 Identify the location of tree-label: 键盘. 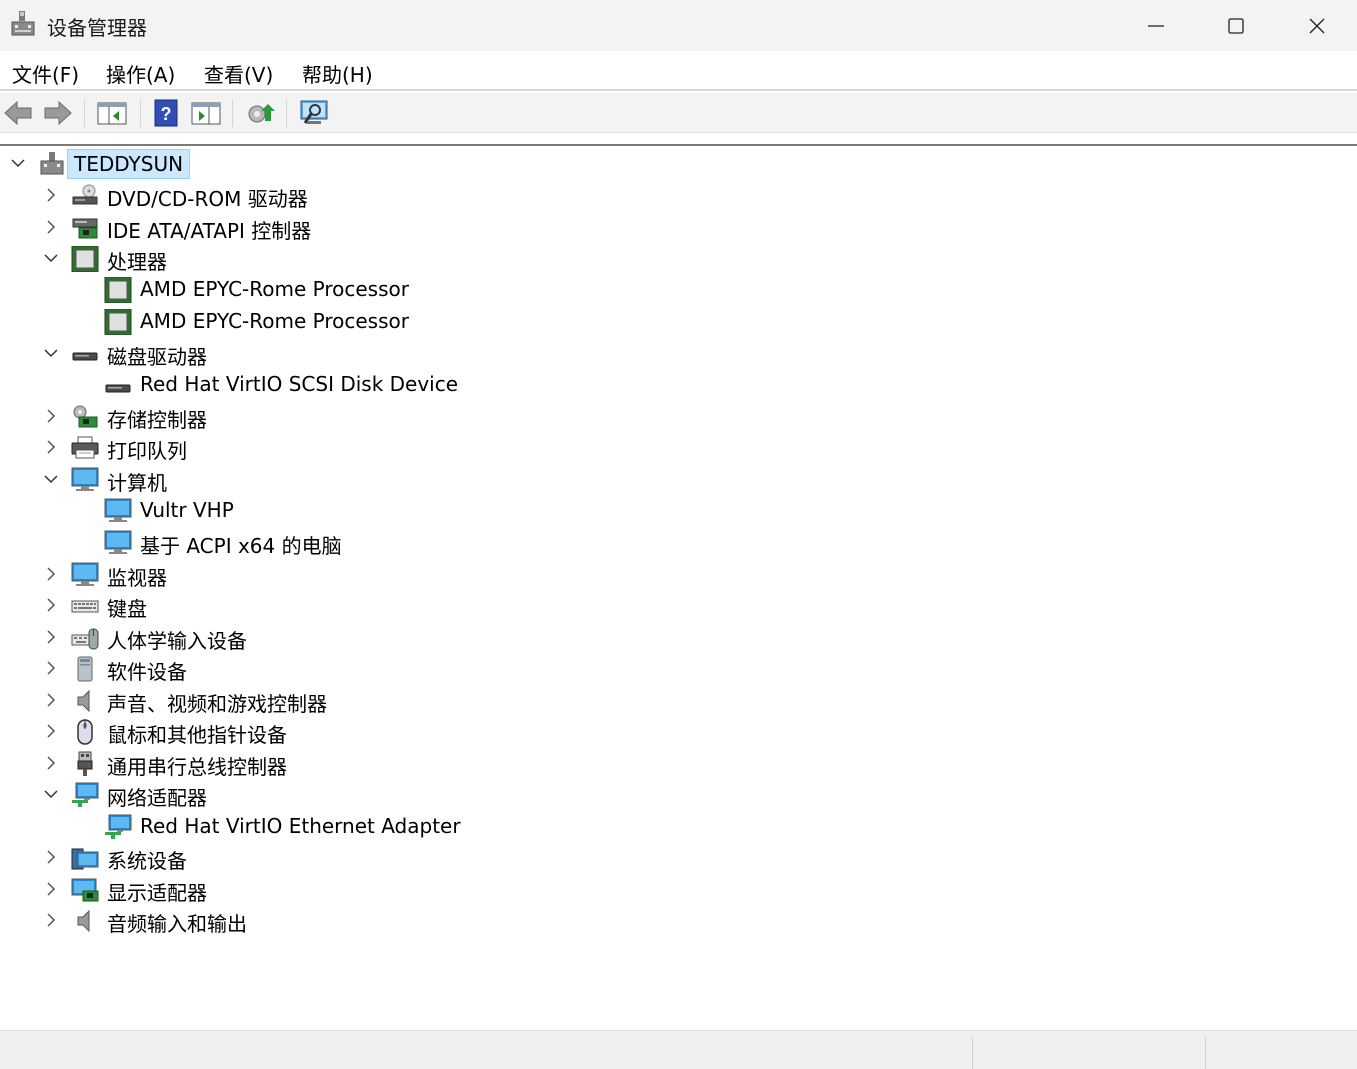
(127, 607).